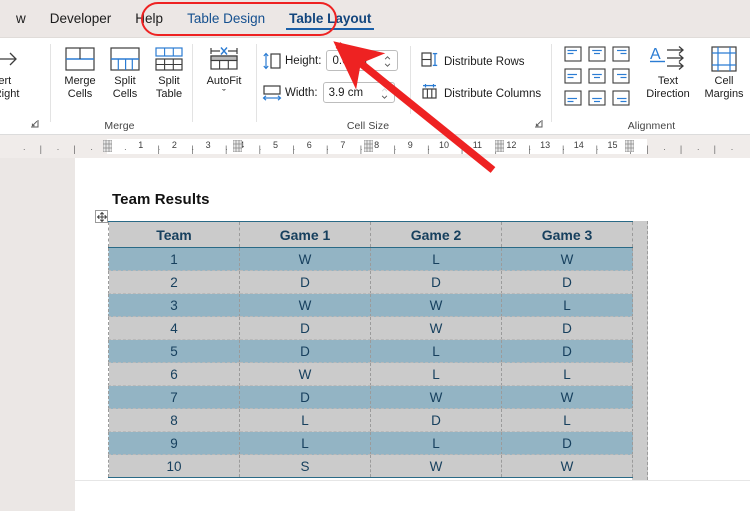 The height and width of the screenshot is (511, 750). I want to click on tab-table-layout: Table Layout, so click(330, 19).